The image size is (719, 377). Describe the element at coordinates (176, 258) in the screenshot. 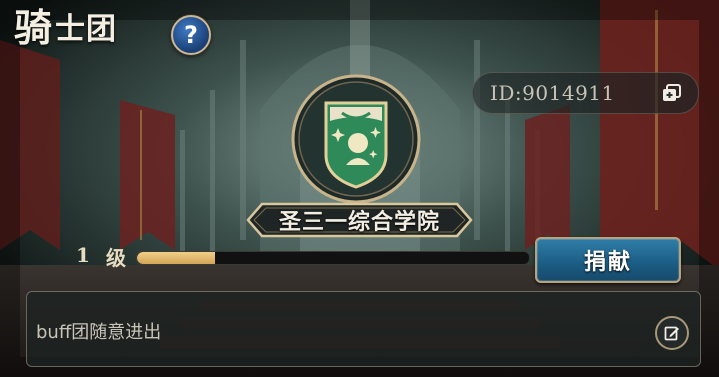

I see `level-progress-fill` at that location.